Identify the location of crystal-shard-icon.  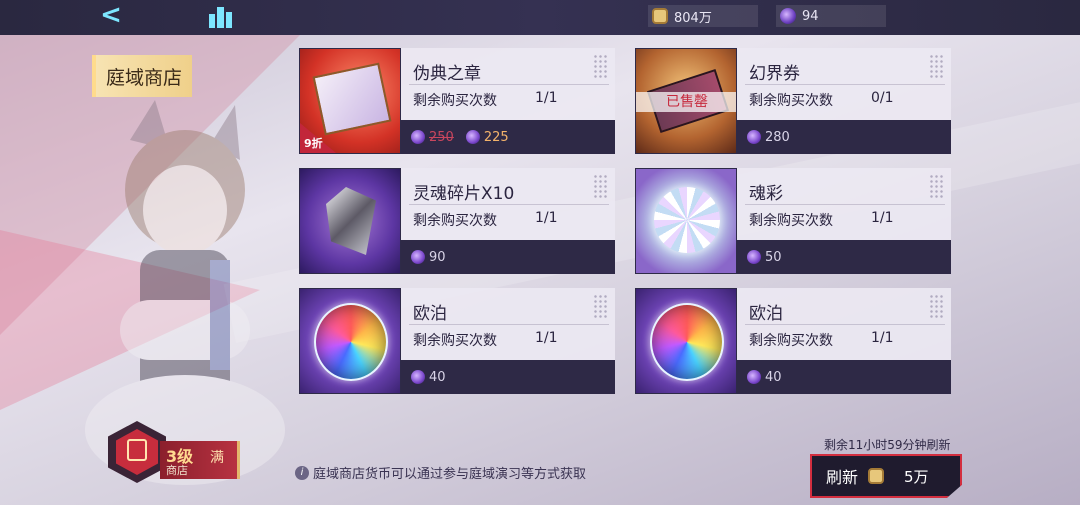
(351, 221).